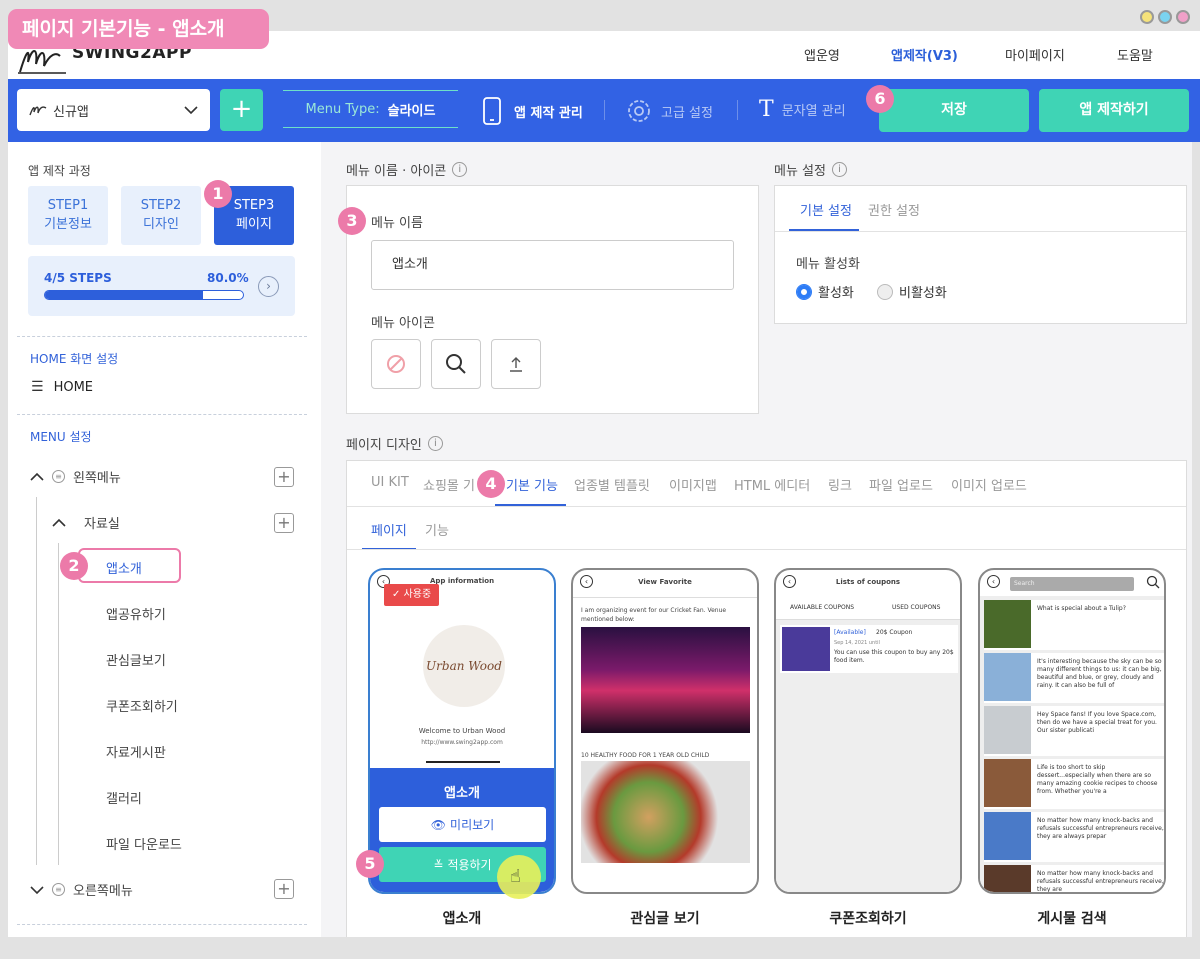 The height and width of the screenshot is (959, 1200). What do you see at coordinates (284, 889) in the screenshot?
I see `add-right-menu-button: +` at bounding box center [284, 889].